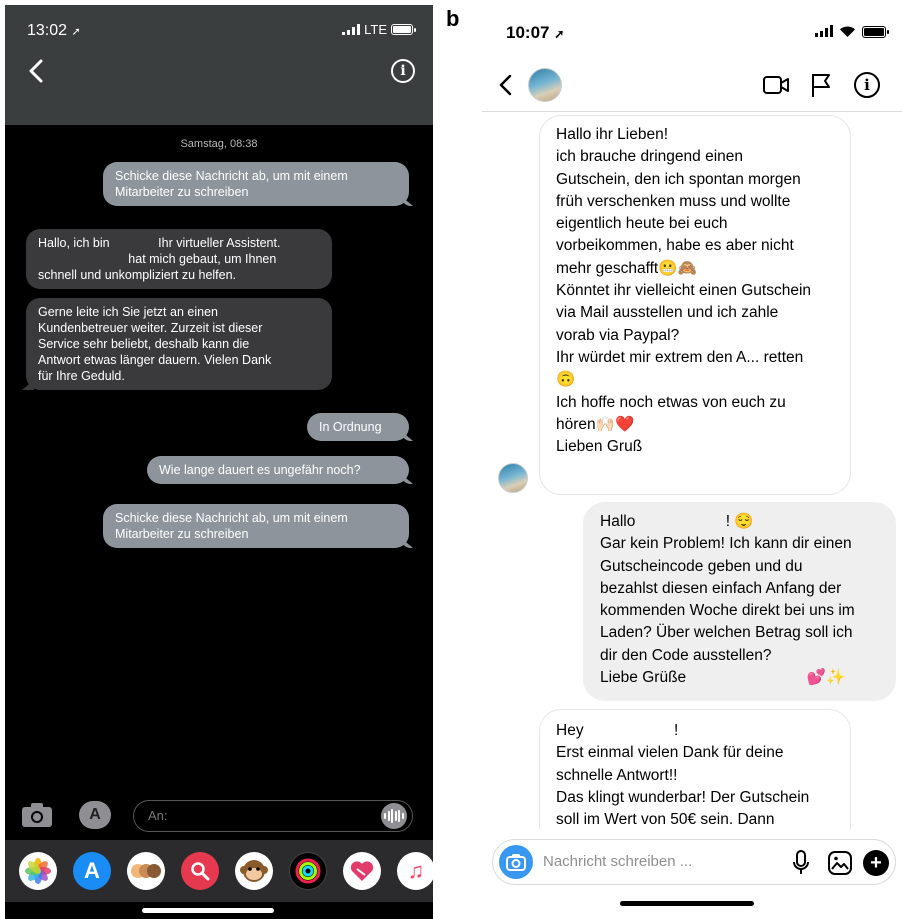 This screenshot has width=902, height=919. Describe the element at coordinates (566, 380) in the screenshot. I see `message-line: 🙃` at that location.